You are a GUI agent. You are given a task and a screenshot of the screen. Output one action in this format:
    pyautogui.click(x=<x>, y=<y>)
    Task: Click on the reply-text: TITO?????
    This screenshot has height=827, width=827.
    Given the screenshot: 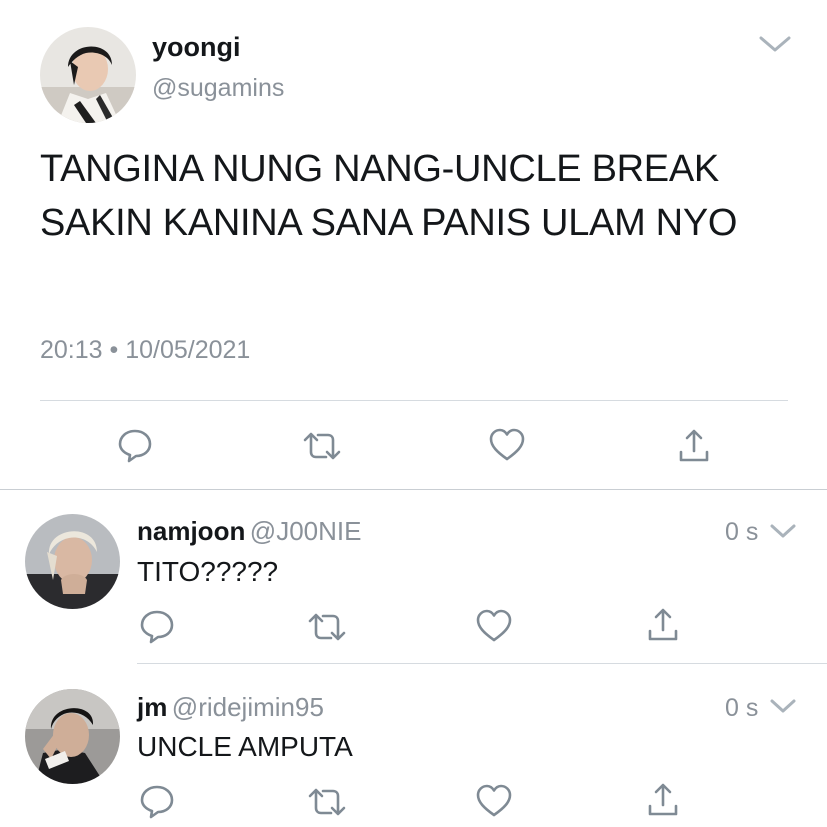 What is the action you would take?
    pyautogui.click(x=208, y=571)
    